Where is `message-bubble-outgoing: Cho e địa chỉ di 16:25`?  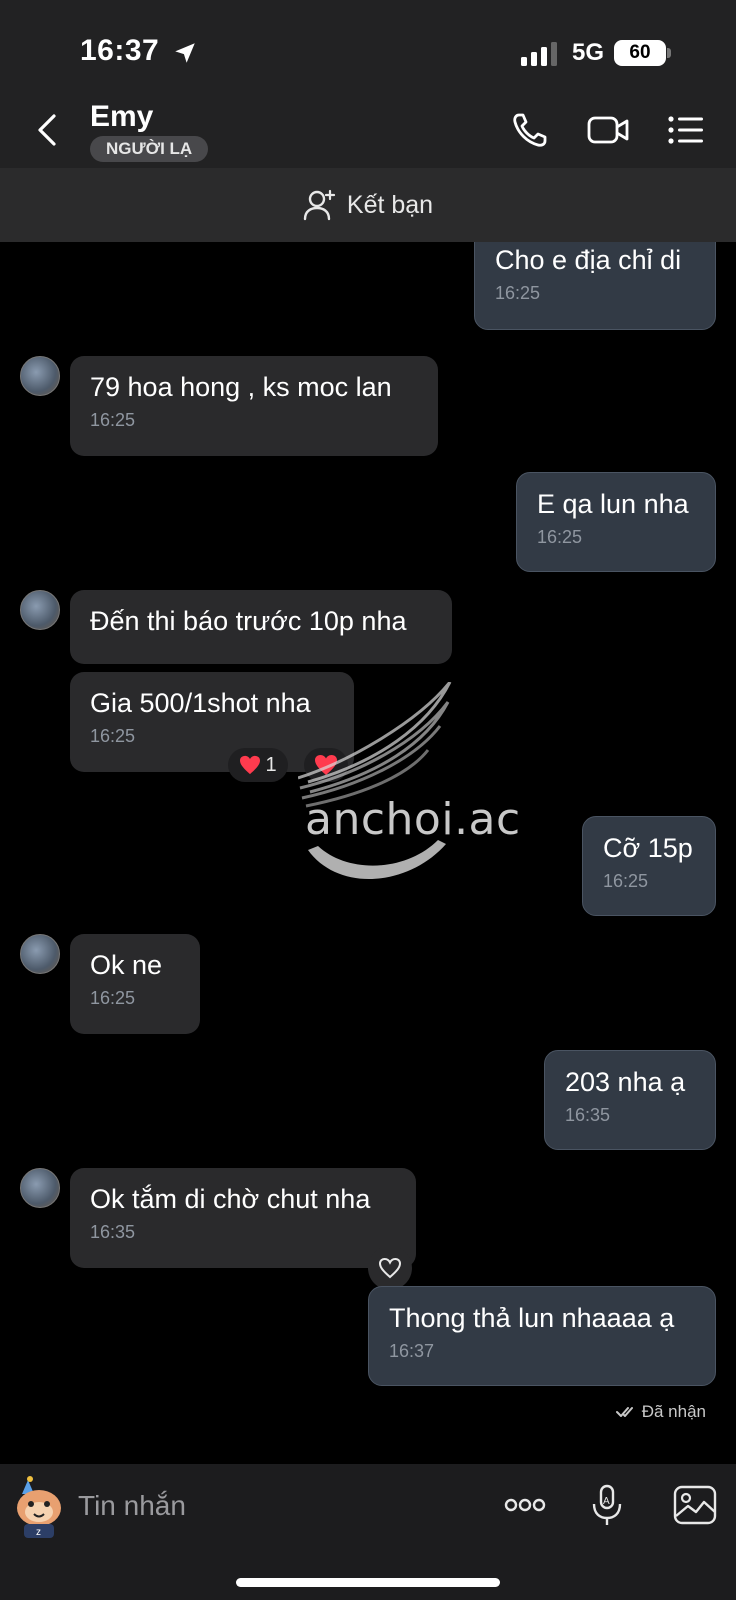 message-bubble-outgoing: Cho e địa chỉ di 16:25 is located at coordinates (595, 286).